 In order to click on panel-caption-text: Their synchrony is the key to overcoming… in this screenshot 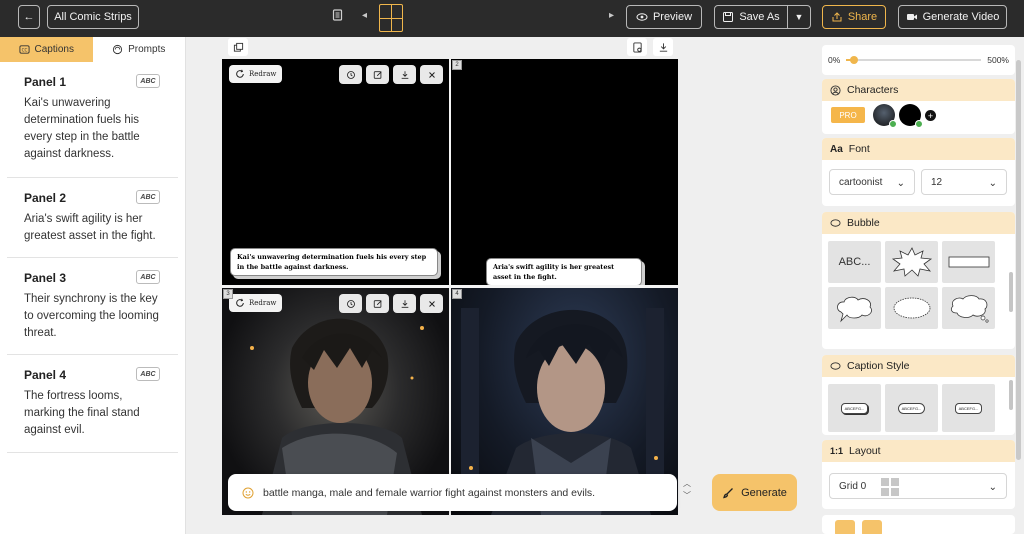, I will do `click(94, 316)`.